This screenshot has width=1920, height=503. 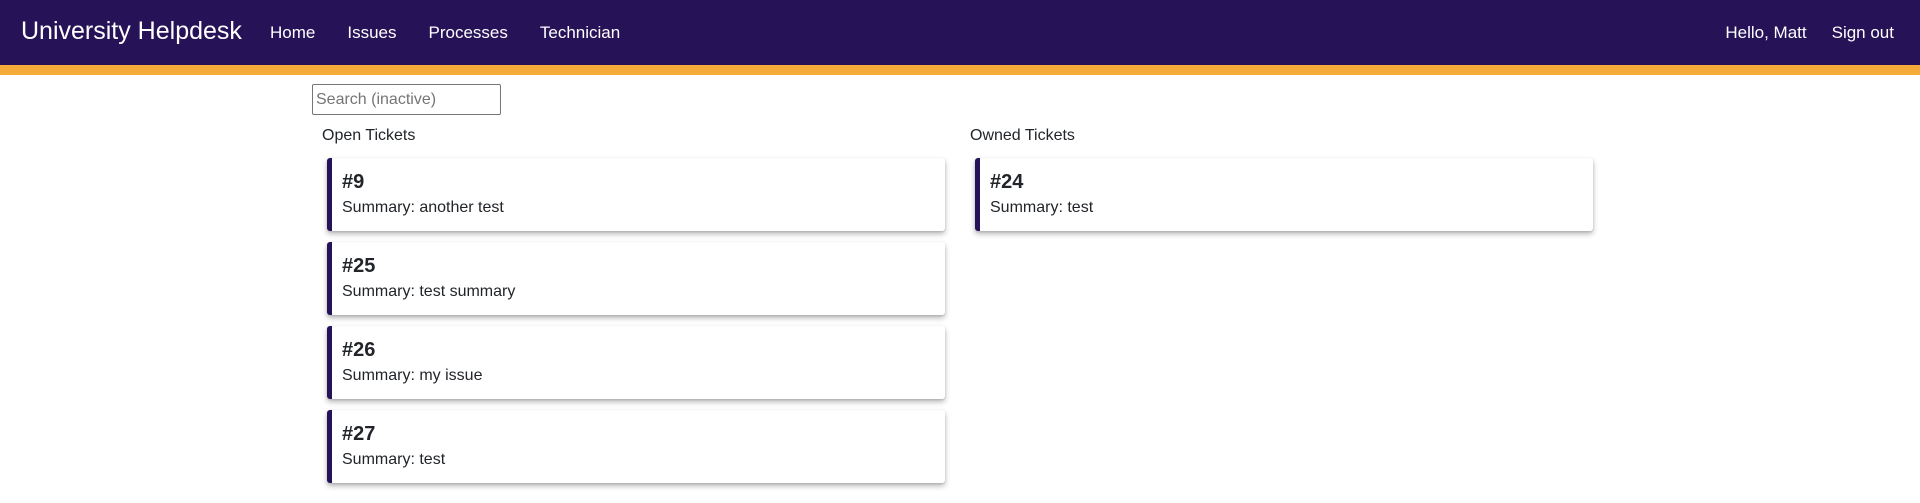 What do you see at coordinates (636, 278) in the screenshot?
I see `ticket-card: #25 Summary: test summary` at bounding box center [636, 278].